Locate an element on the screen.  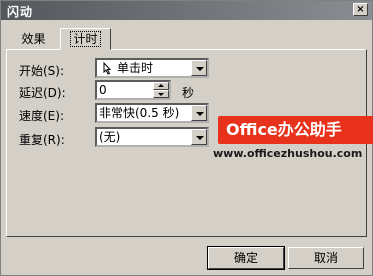
dialog-title: 闪动 is located at coordinates (20, 12).